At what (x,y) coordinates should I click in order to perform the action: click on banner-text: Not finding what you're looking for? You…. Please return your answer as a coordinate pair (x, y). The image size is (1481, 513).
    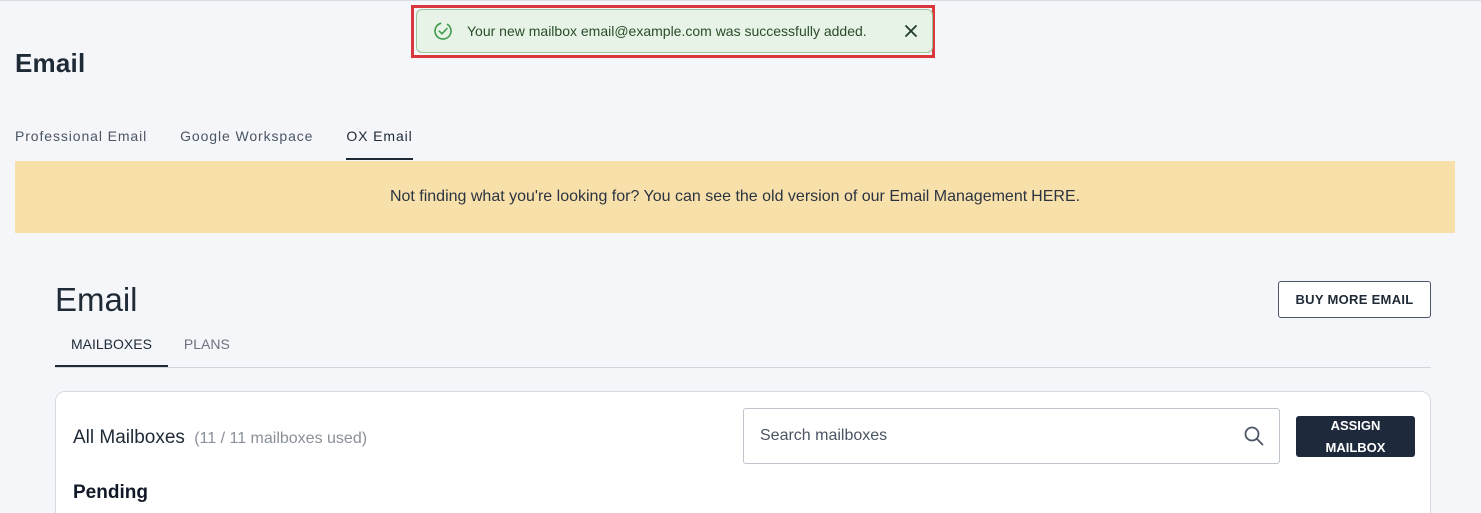
    Looking at the image, I should click on (708, 196).